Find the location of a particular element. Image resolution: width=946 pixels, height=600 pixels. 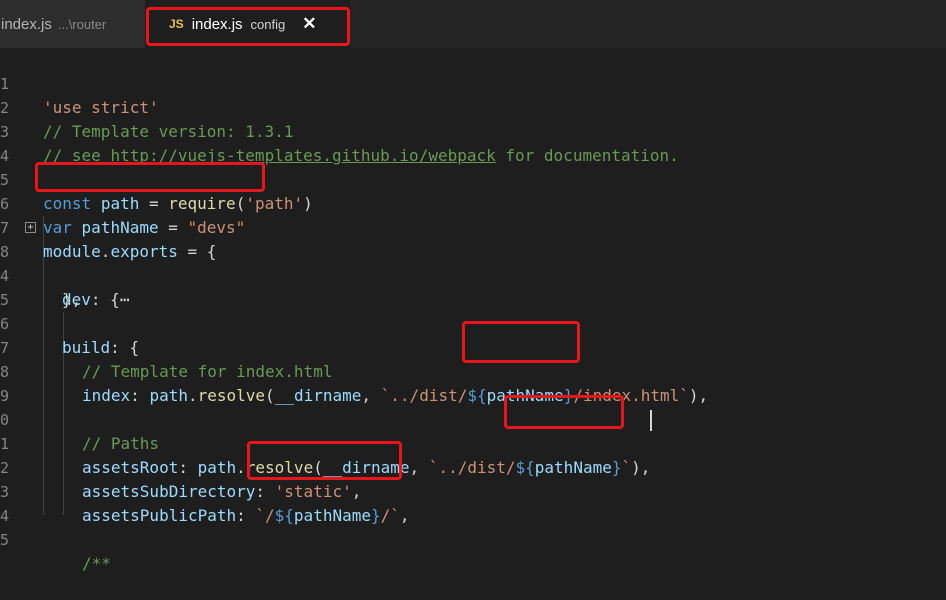

folded-ellipsis: ⋯ is located at coordinates (125, 299).